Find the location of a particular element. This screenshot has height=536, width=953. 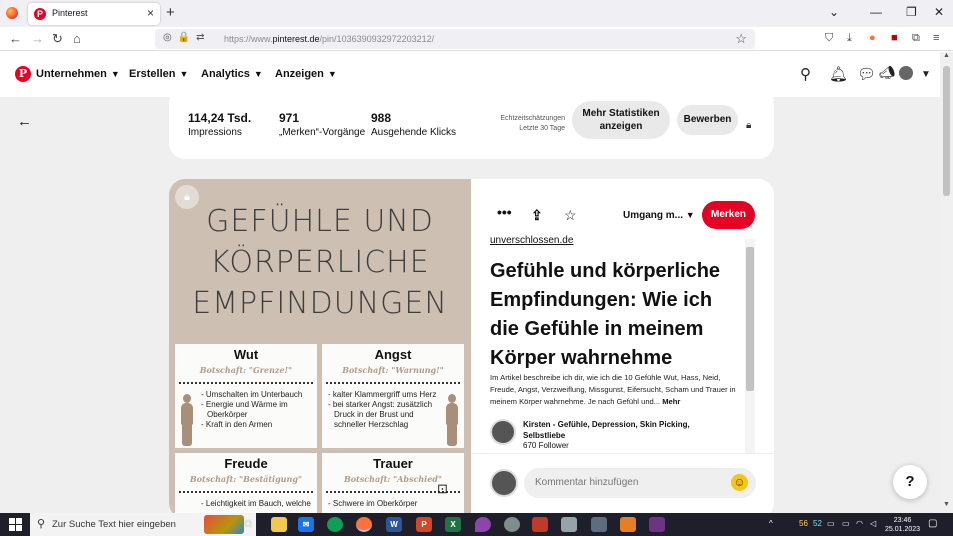

tray-indicator-mid: 52 is located at coordinates (817, 523).